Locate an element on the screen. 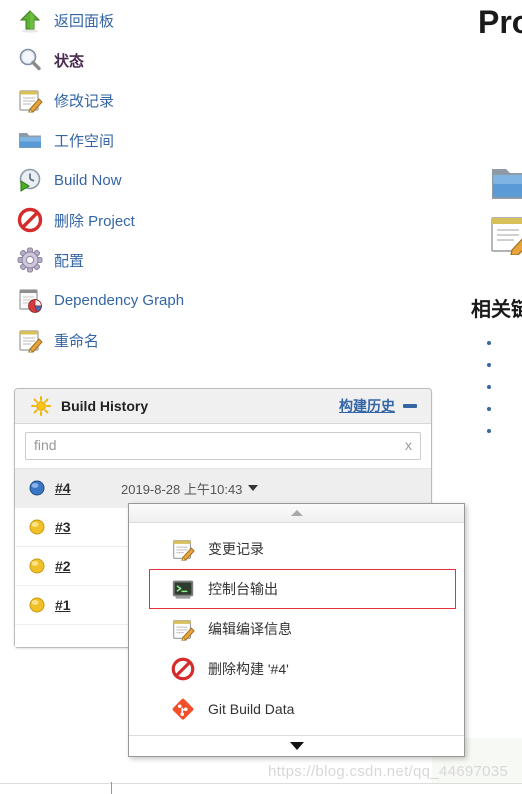 The height and width of the screenshot is (794, 522). terminal-icon is located at coordinates (183, 589).